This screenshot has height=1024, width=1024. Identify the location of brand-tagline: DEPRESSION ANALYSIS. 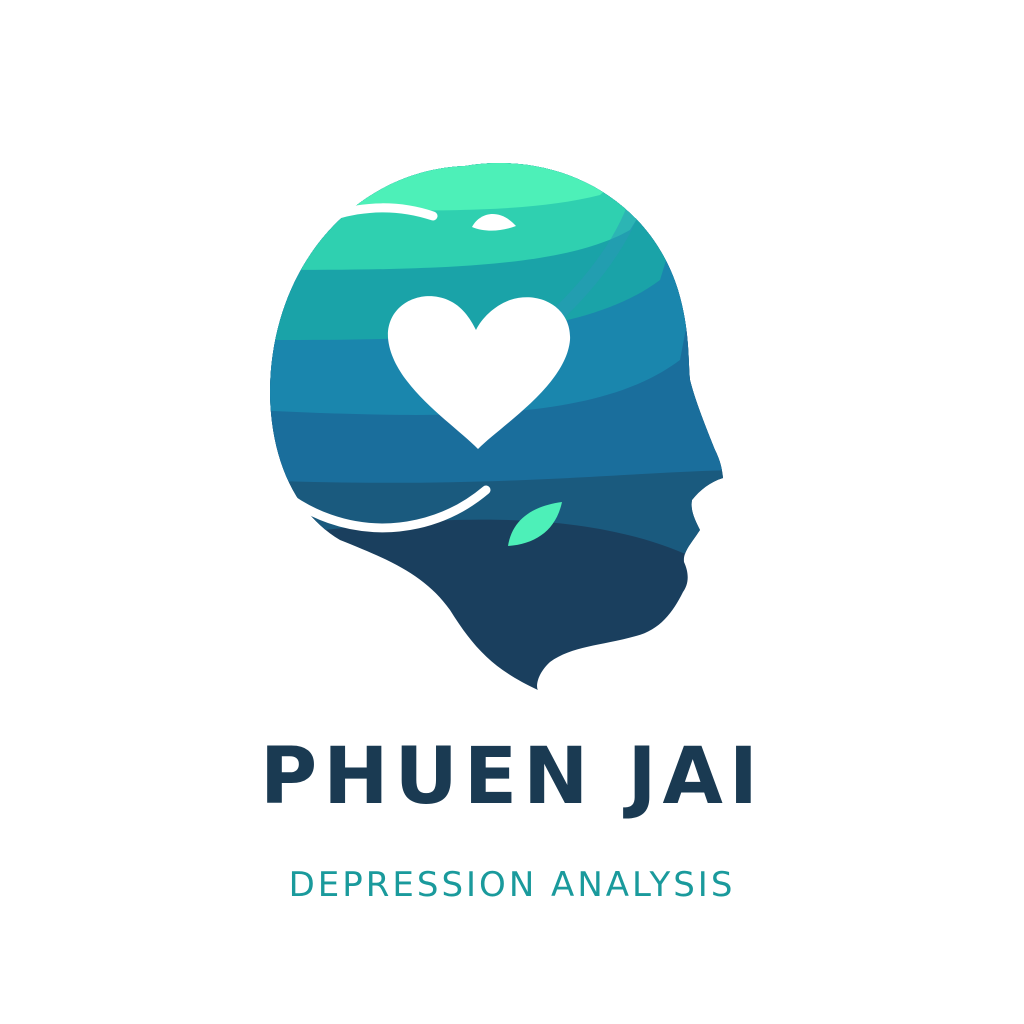
(512, 885).